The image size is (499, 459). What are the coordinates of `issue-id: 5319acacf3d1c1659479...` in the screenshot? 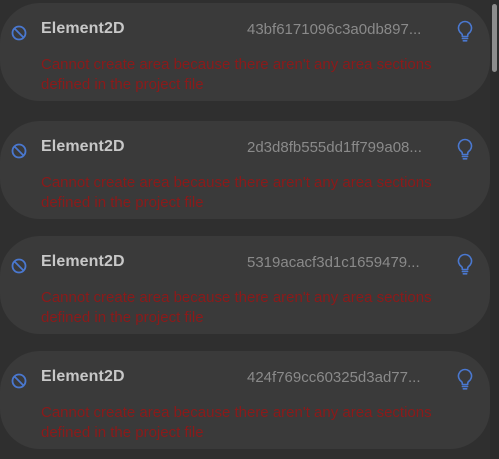 It's located at (333, 262).